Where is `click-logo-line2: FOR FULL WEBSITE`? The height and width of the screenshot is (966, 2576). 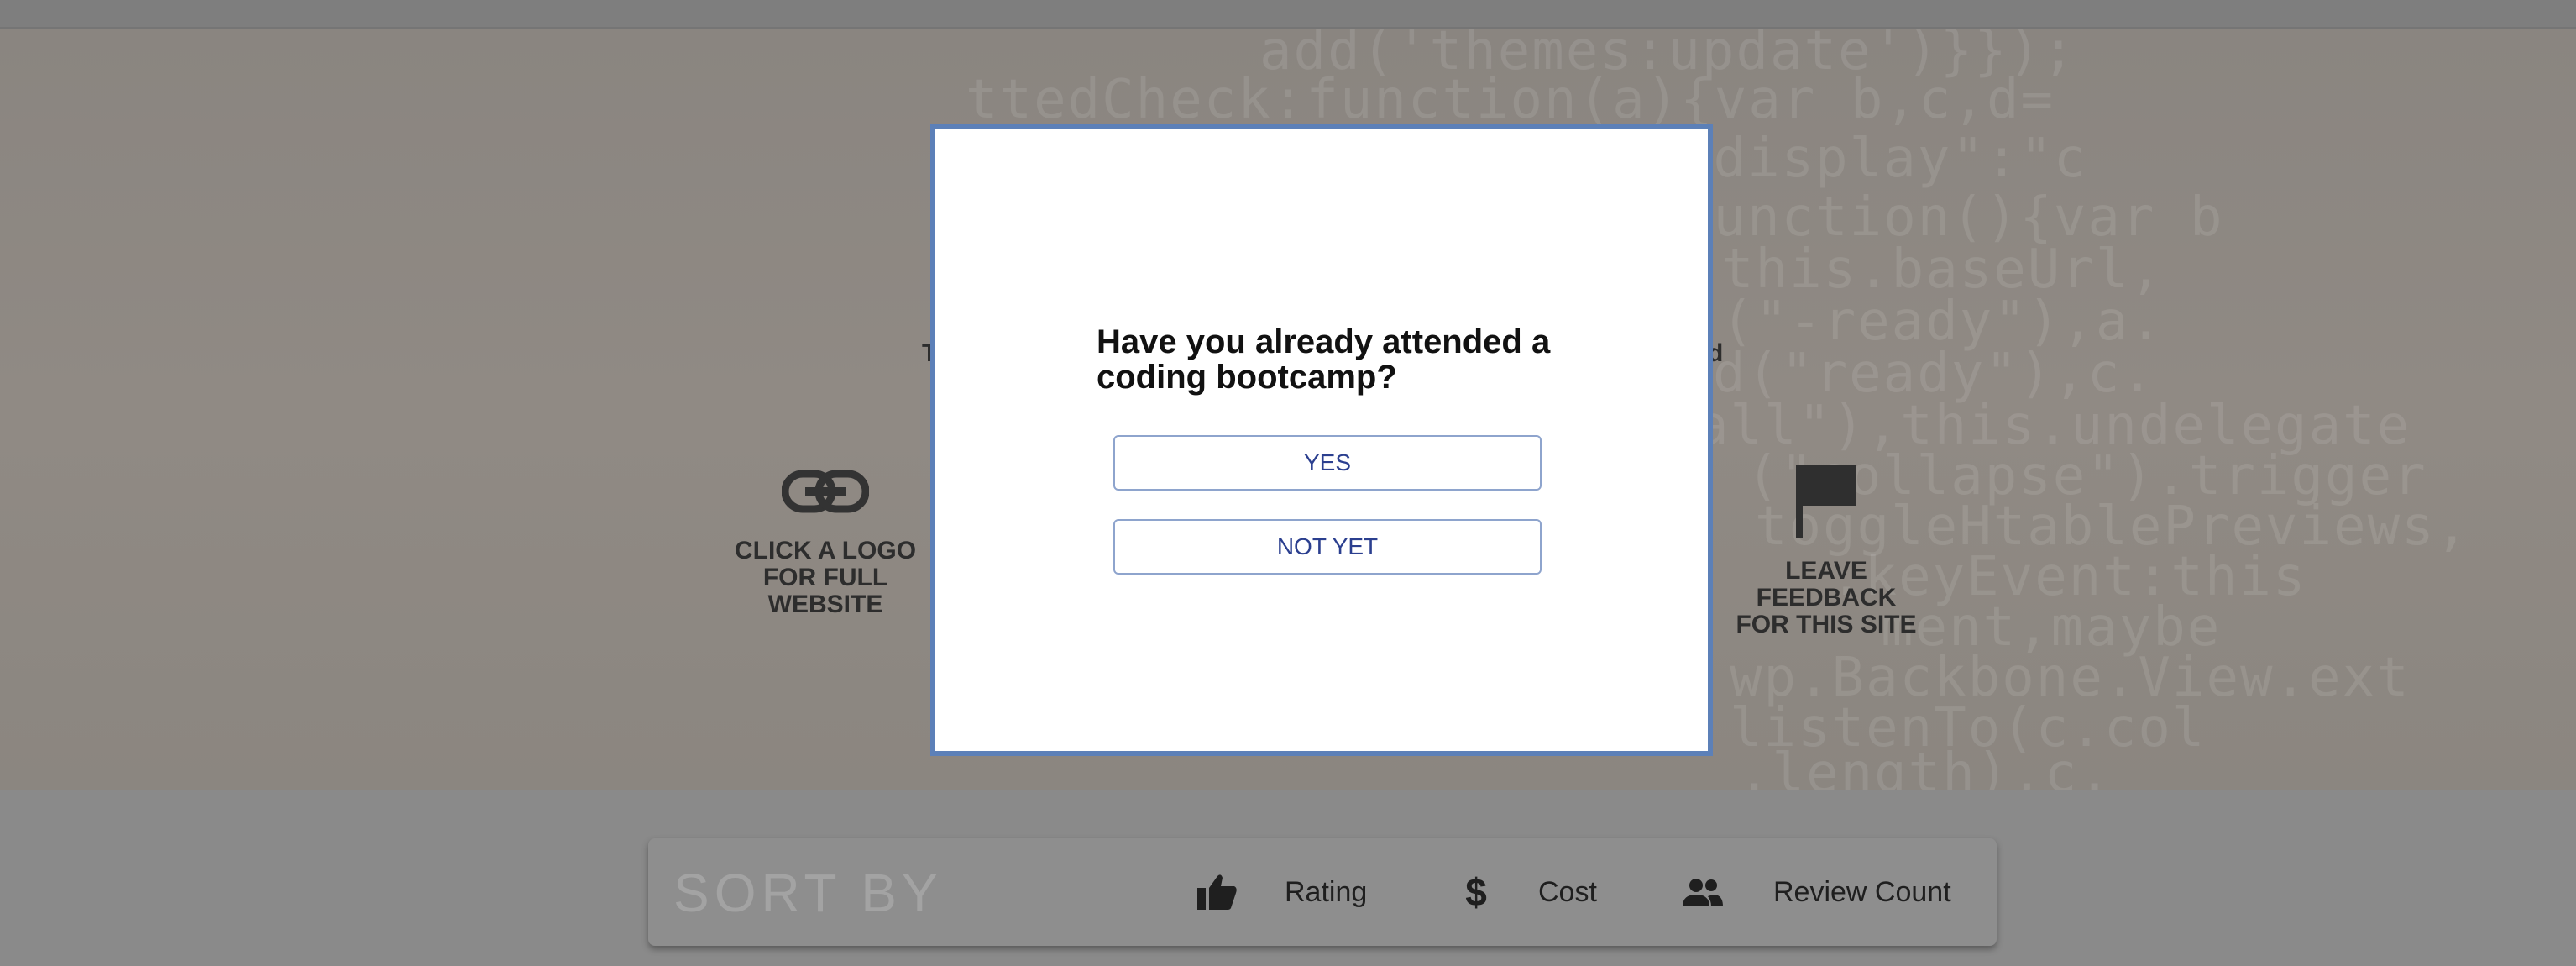
click-logo-line2: FOR FULL WEBSITE is located at coordinates (825, 591).